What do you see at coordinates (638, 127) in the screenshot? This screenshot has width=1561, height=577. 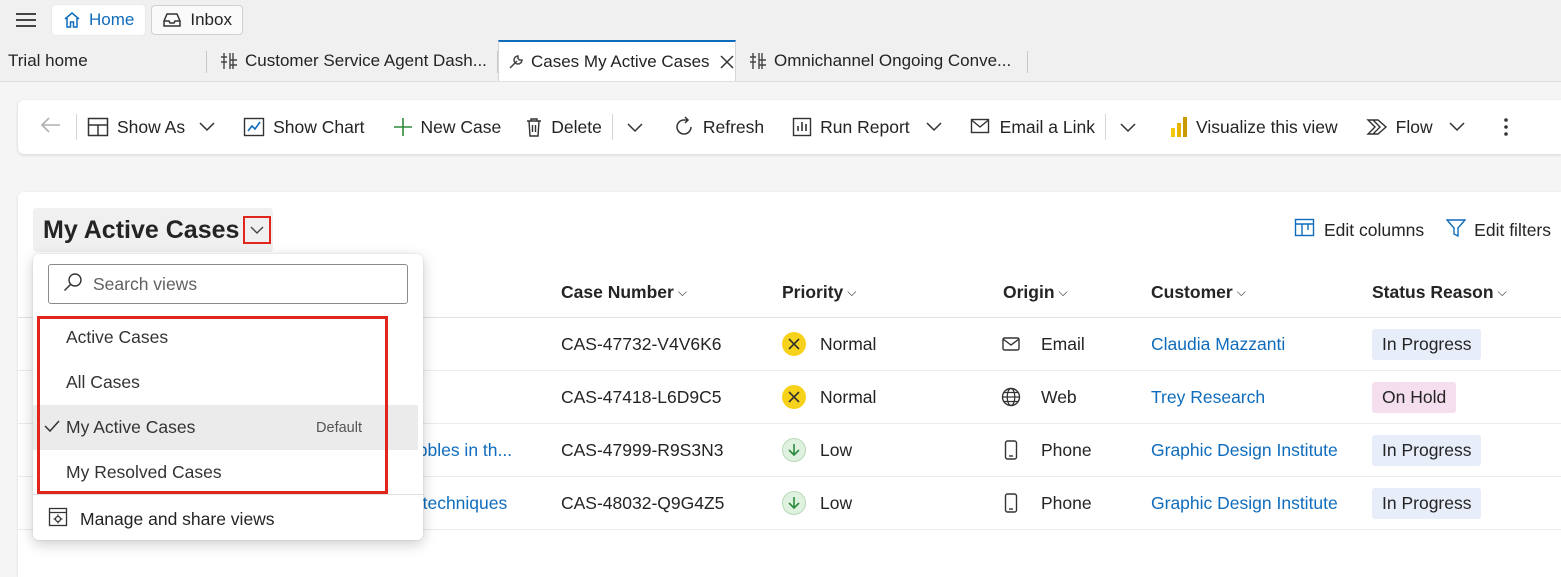 I see `more-delete-options-button` at bounding box center [638, 127].